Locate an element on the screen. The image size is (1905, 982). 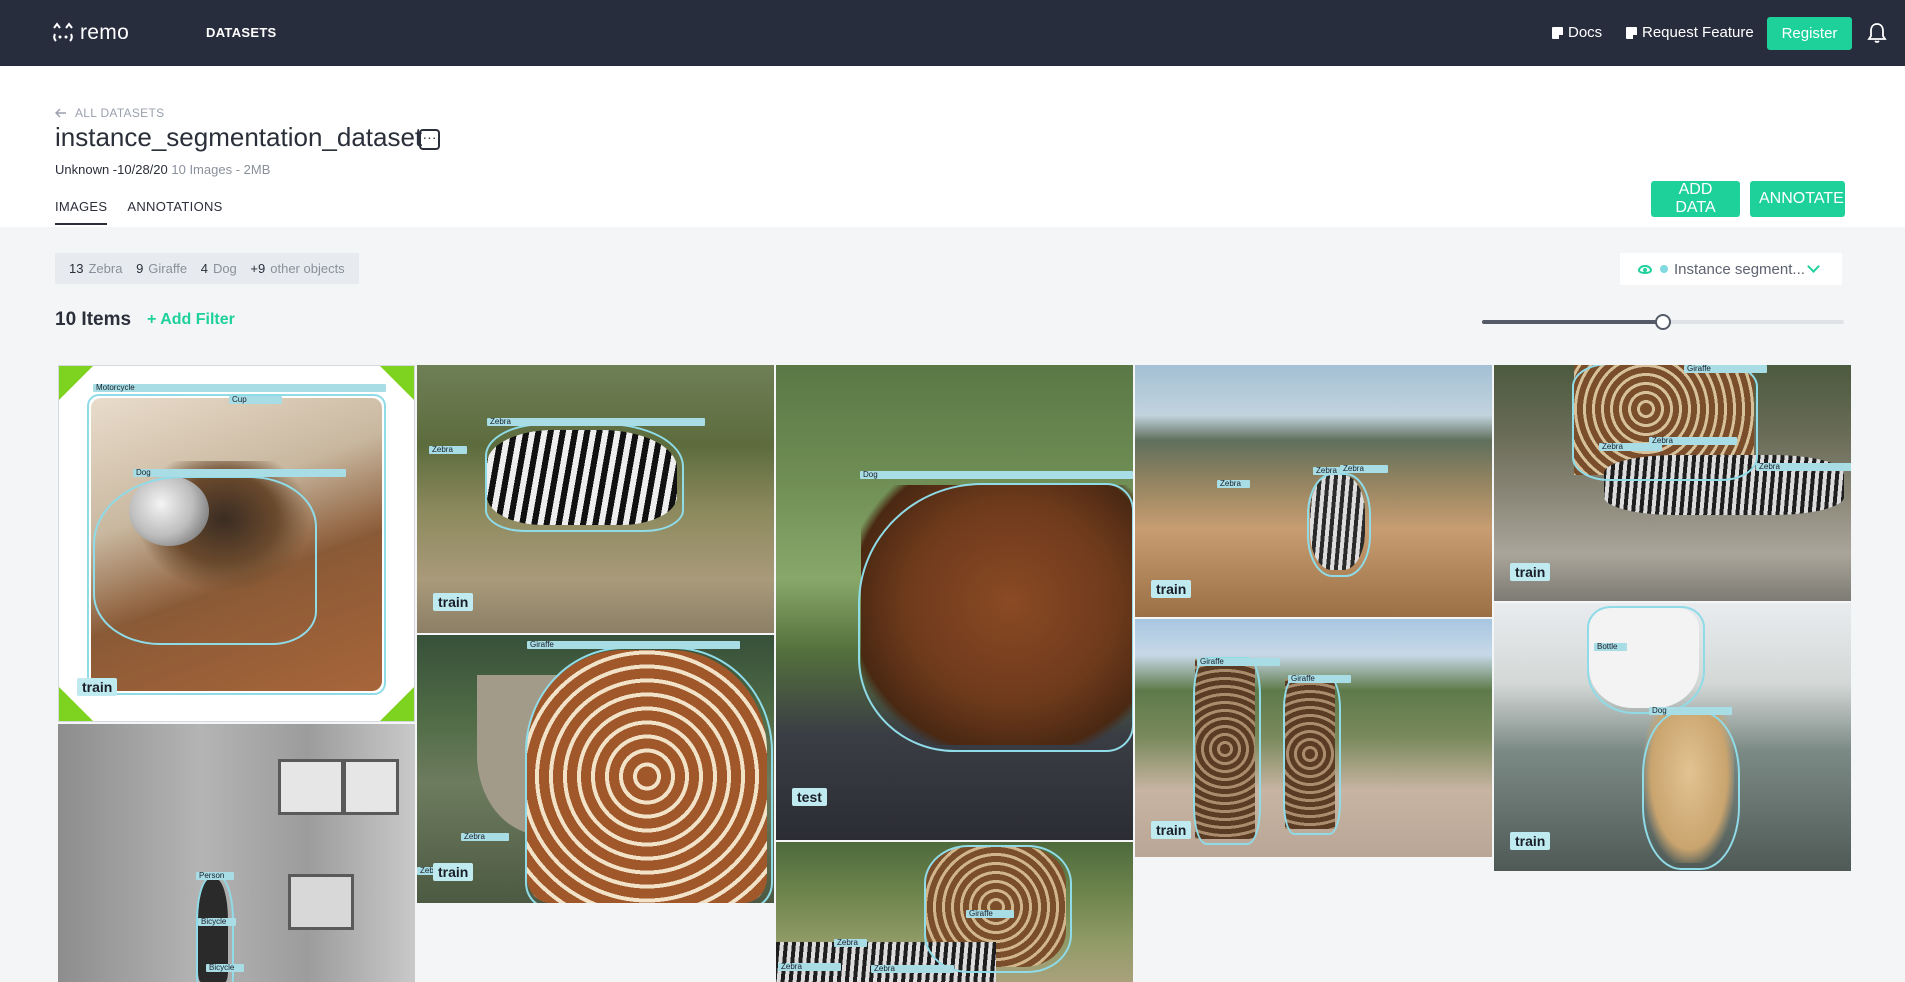
annotation-label: Bottle is located at coordinates (1610, 647).